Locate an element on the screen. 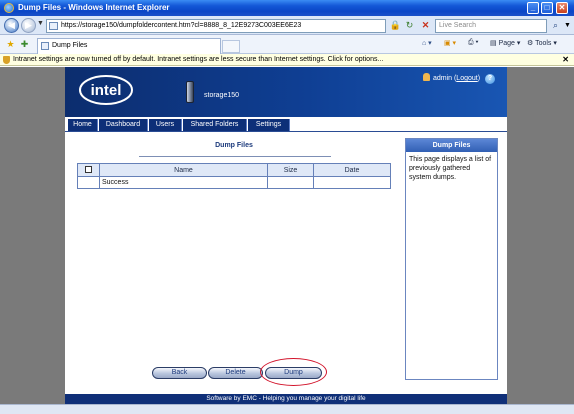 The width and height of the screenshot is (574, 414). refresh-icon: ↻ is located at coordinates (409, 25).